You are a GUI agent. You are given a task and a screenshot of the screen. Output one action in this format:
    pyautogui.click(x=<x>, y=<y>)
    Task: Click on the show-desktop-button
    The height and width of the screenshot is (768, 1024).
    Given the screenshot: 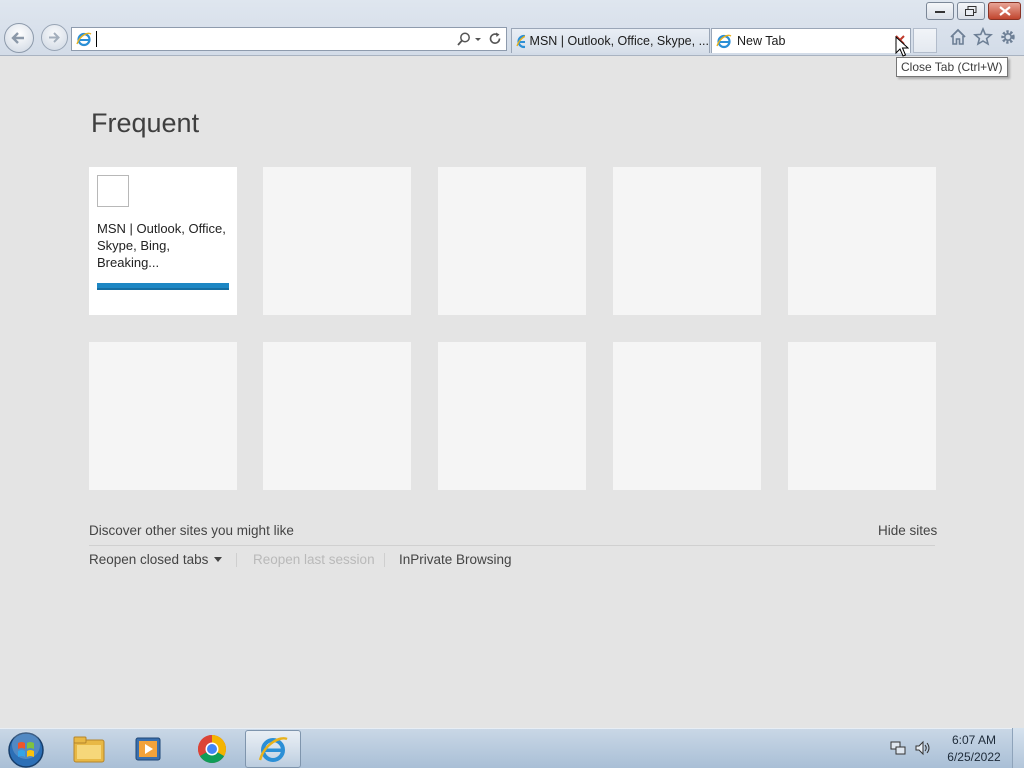 What is the action you would take?
    pyautogui.click(x=1018, y=748)
    